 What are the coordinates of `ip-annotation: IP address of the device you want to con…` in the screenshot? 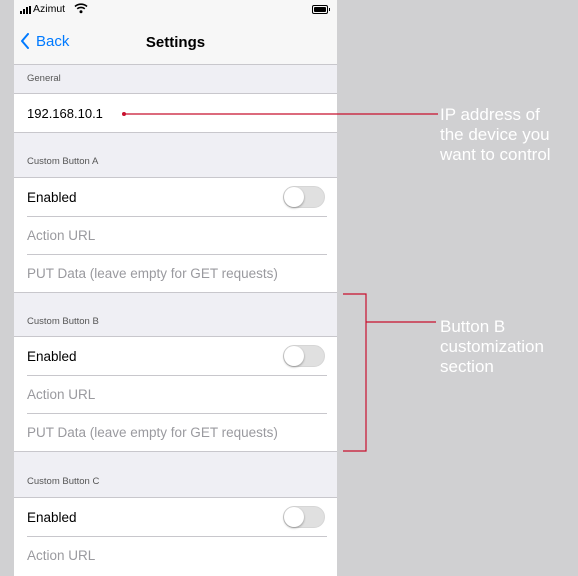 It's located at (495, 134).